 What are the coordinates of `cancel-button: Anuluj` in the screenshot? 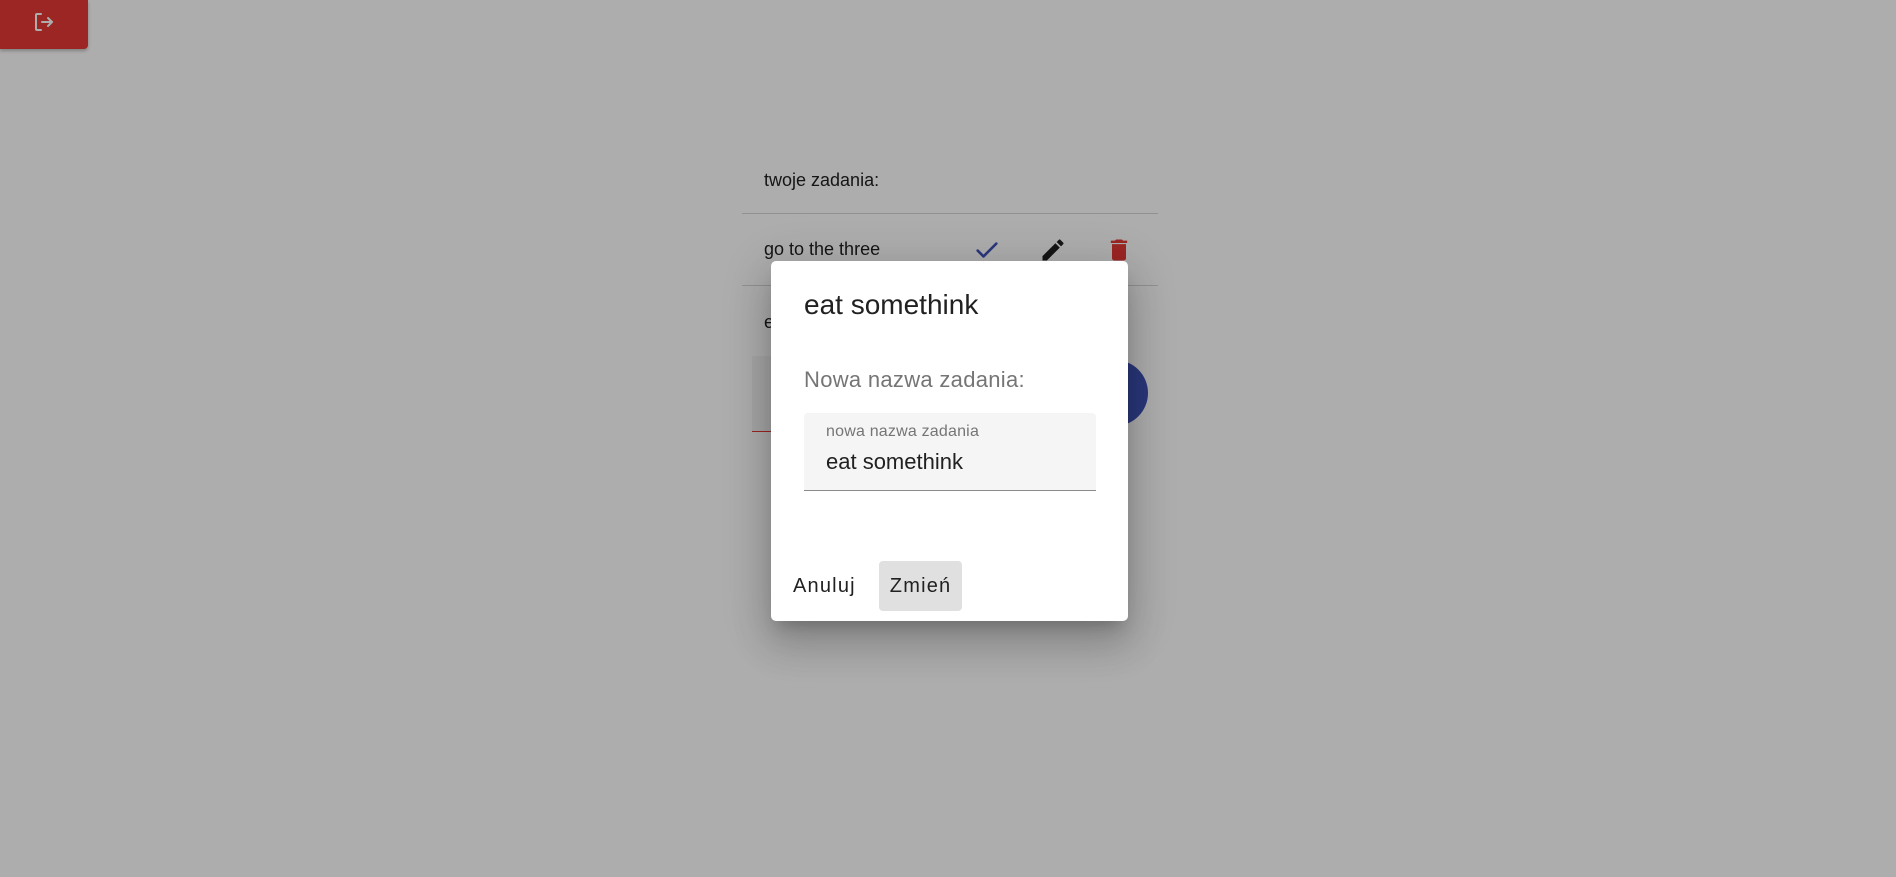 It's located at (824, 586).